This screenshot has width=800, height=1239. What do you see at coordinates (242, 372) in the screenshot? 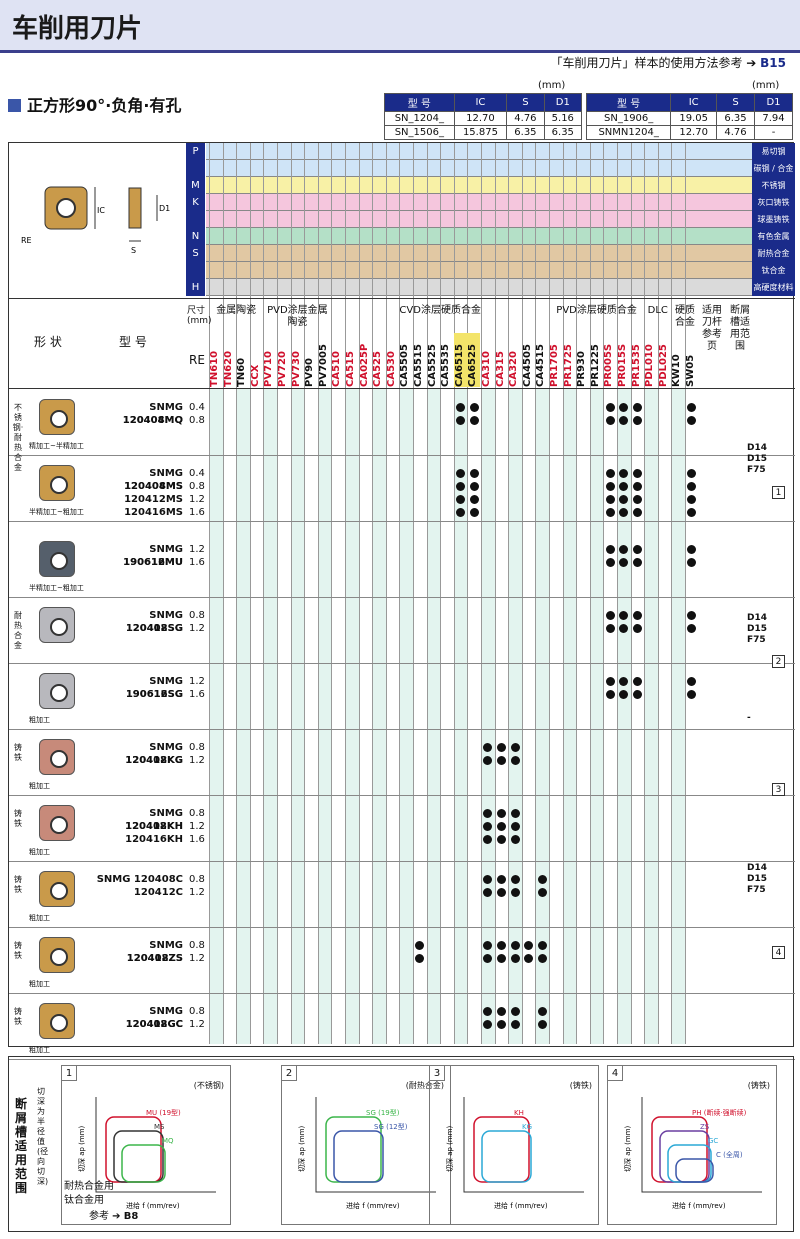
I see `grade-label: TN60` at bounding box center [242, 372].